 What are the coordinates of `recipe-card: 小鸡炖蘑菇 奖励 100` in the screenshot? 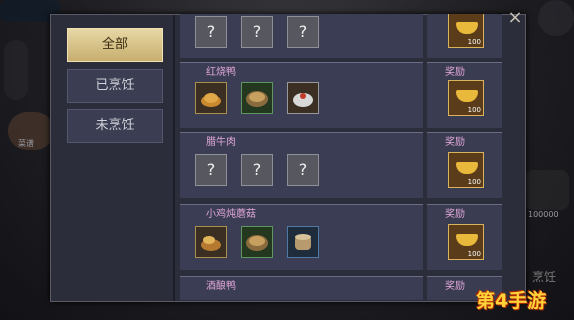 It's located at (341, 237).